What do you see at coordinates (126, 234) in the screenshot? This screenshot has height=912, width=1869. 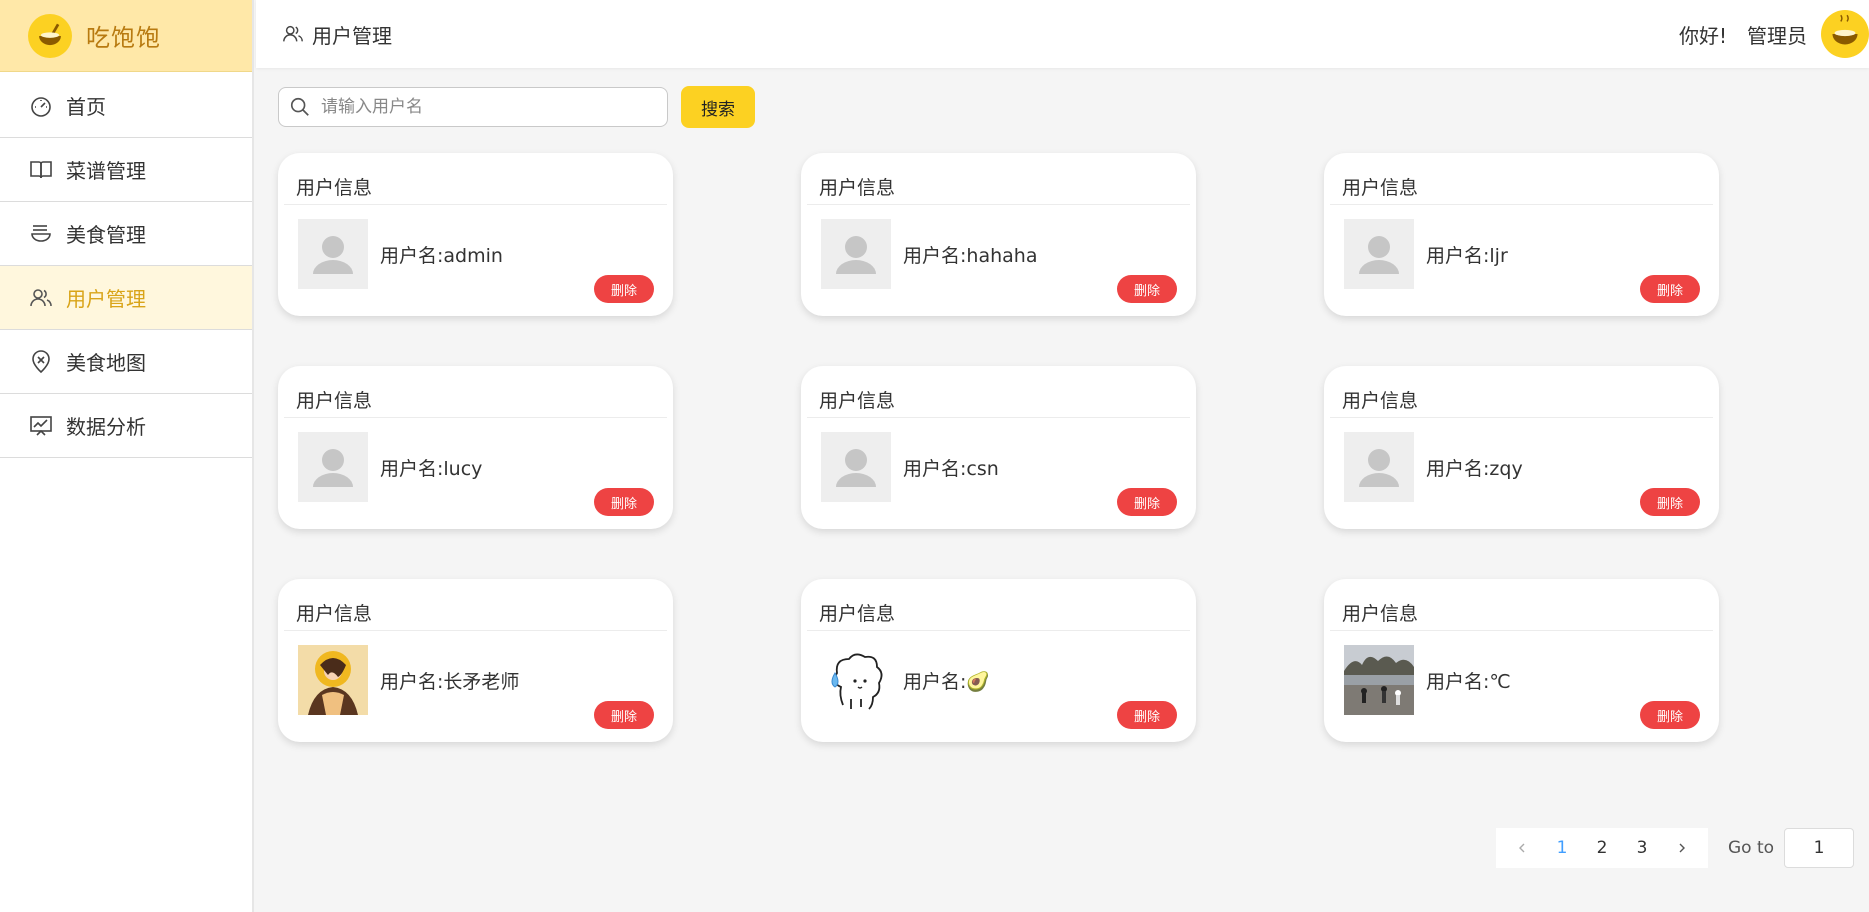 I see `sidebar-item-food: 美食管理` at bounding box center [126, 234].